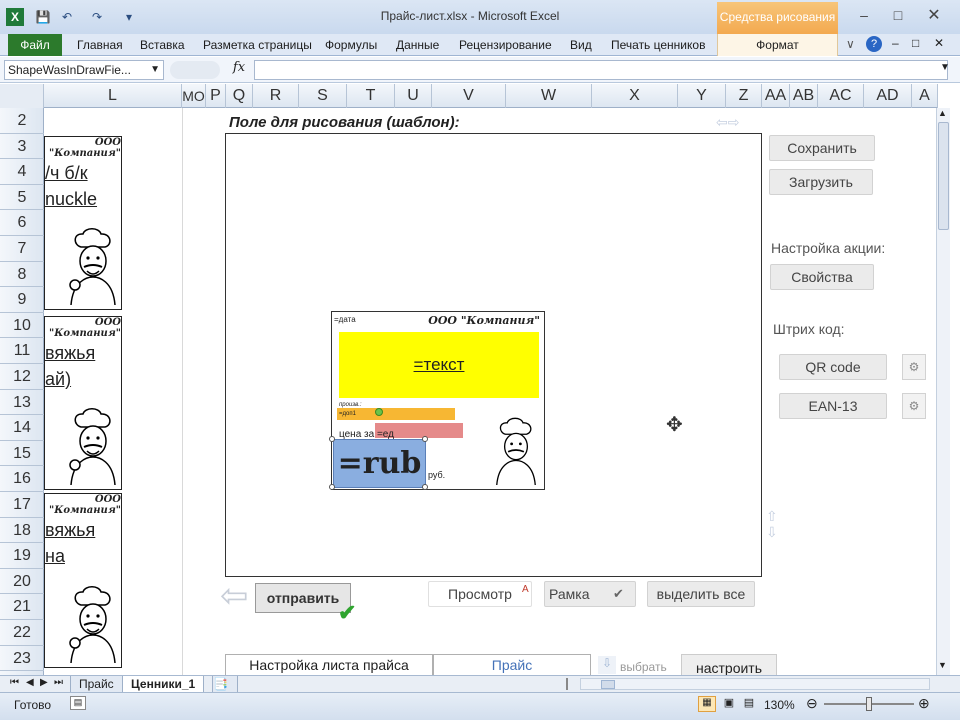 Image resolution: width=960 pixels, height=720 pixels. I want to click on tab-view: Вид, so click(581, 45).